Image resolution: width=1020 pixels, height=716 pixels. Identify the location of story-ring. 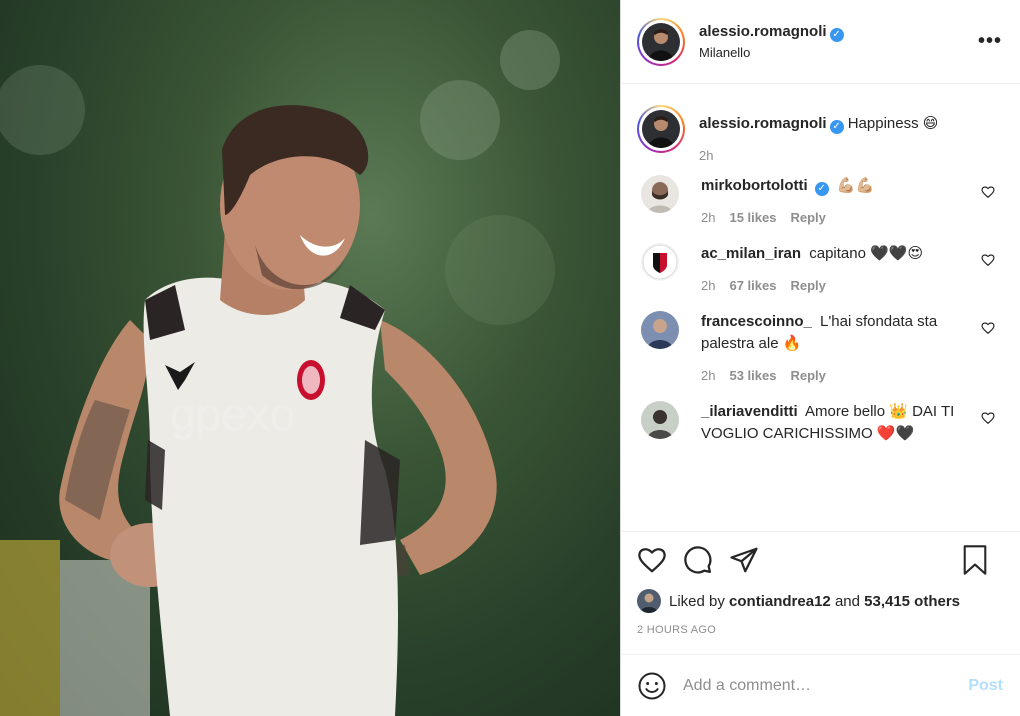
(661, 41).